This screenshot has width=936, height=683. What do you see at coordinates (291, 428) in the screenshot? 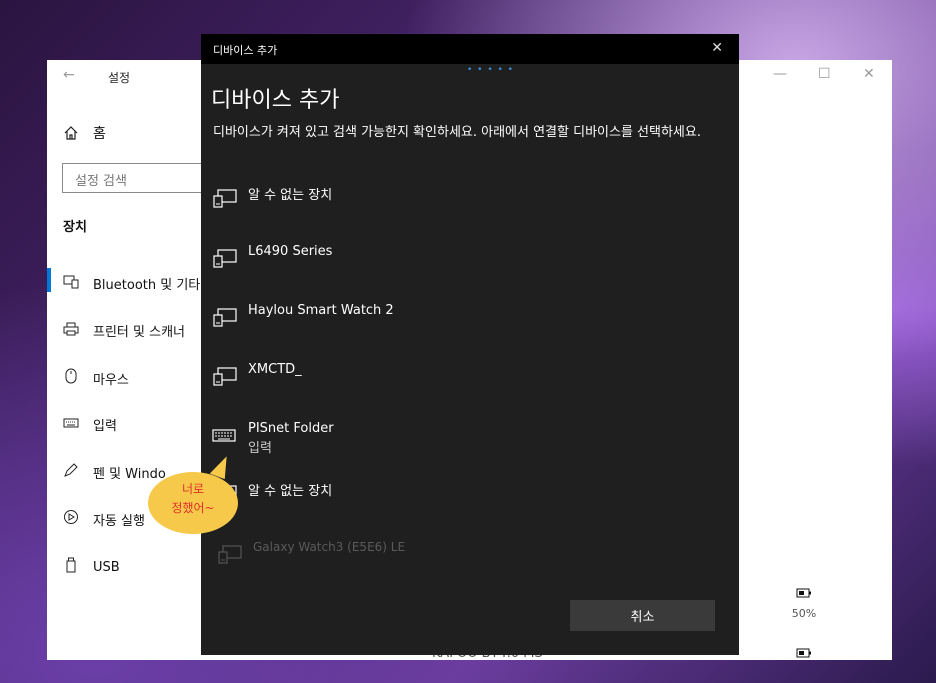
I see `device-name: PISnet Folder` at bounding box center [291, 428].